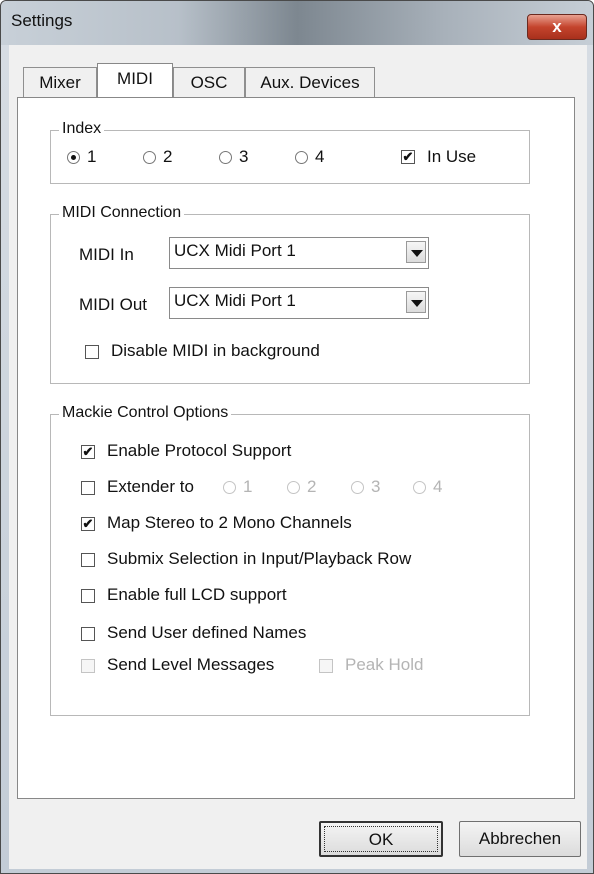  I want to click on enable-protocol-label: Enable Protocol Support, so click(199, 450).